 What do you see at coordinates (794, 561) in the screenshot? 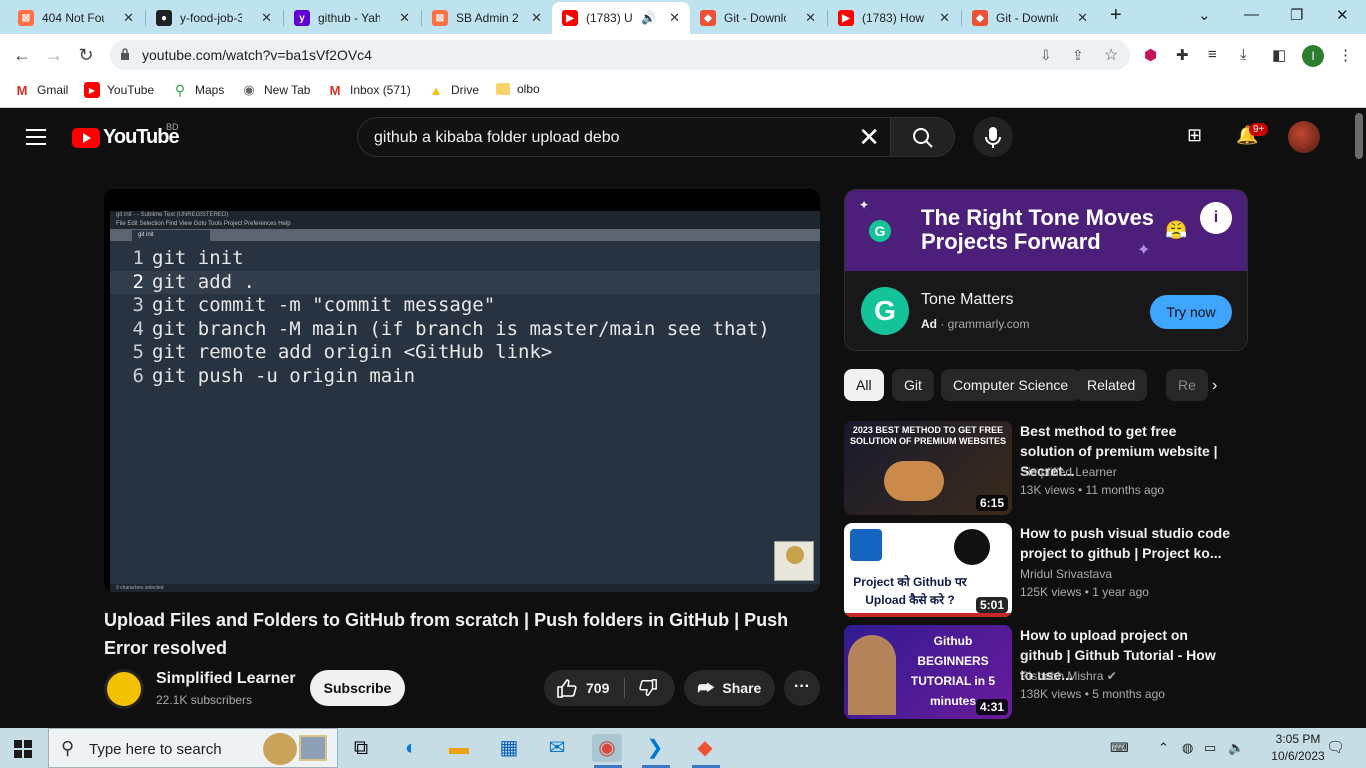
I see `channel-watermark` at bounding box center [794, 561].